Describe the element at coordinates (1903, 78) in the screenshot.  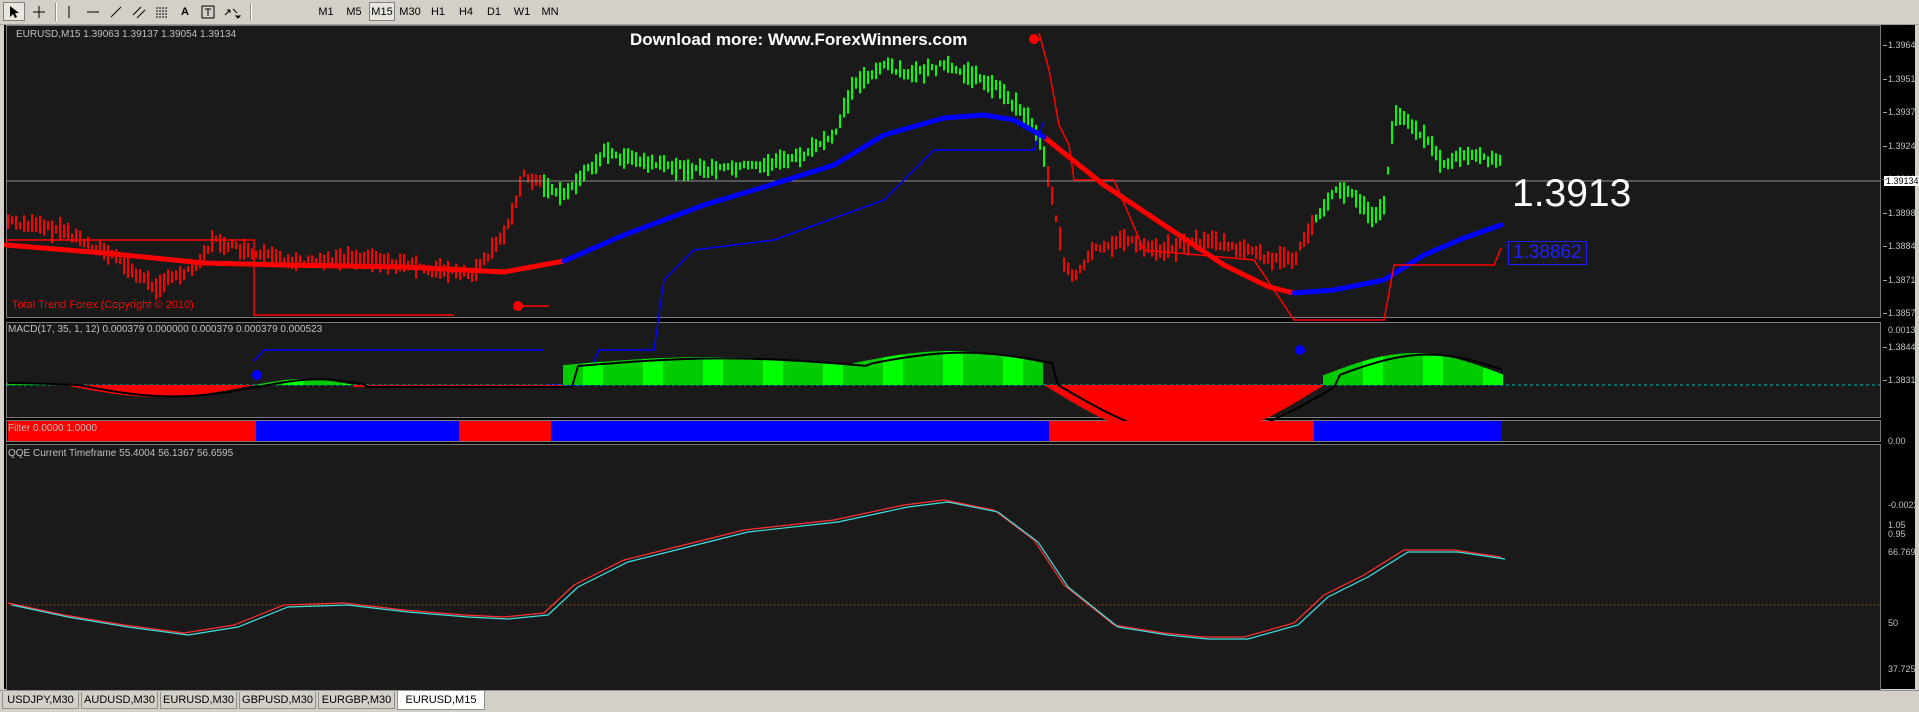
I see `price-axis-label: 1.39510` at that location.